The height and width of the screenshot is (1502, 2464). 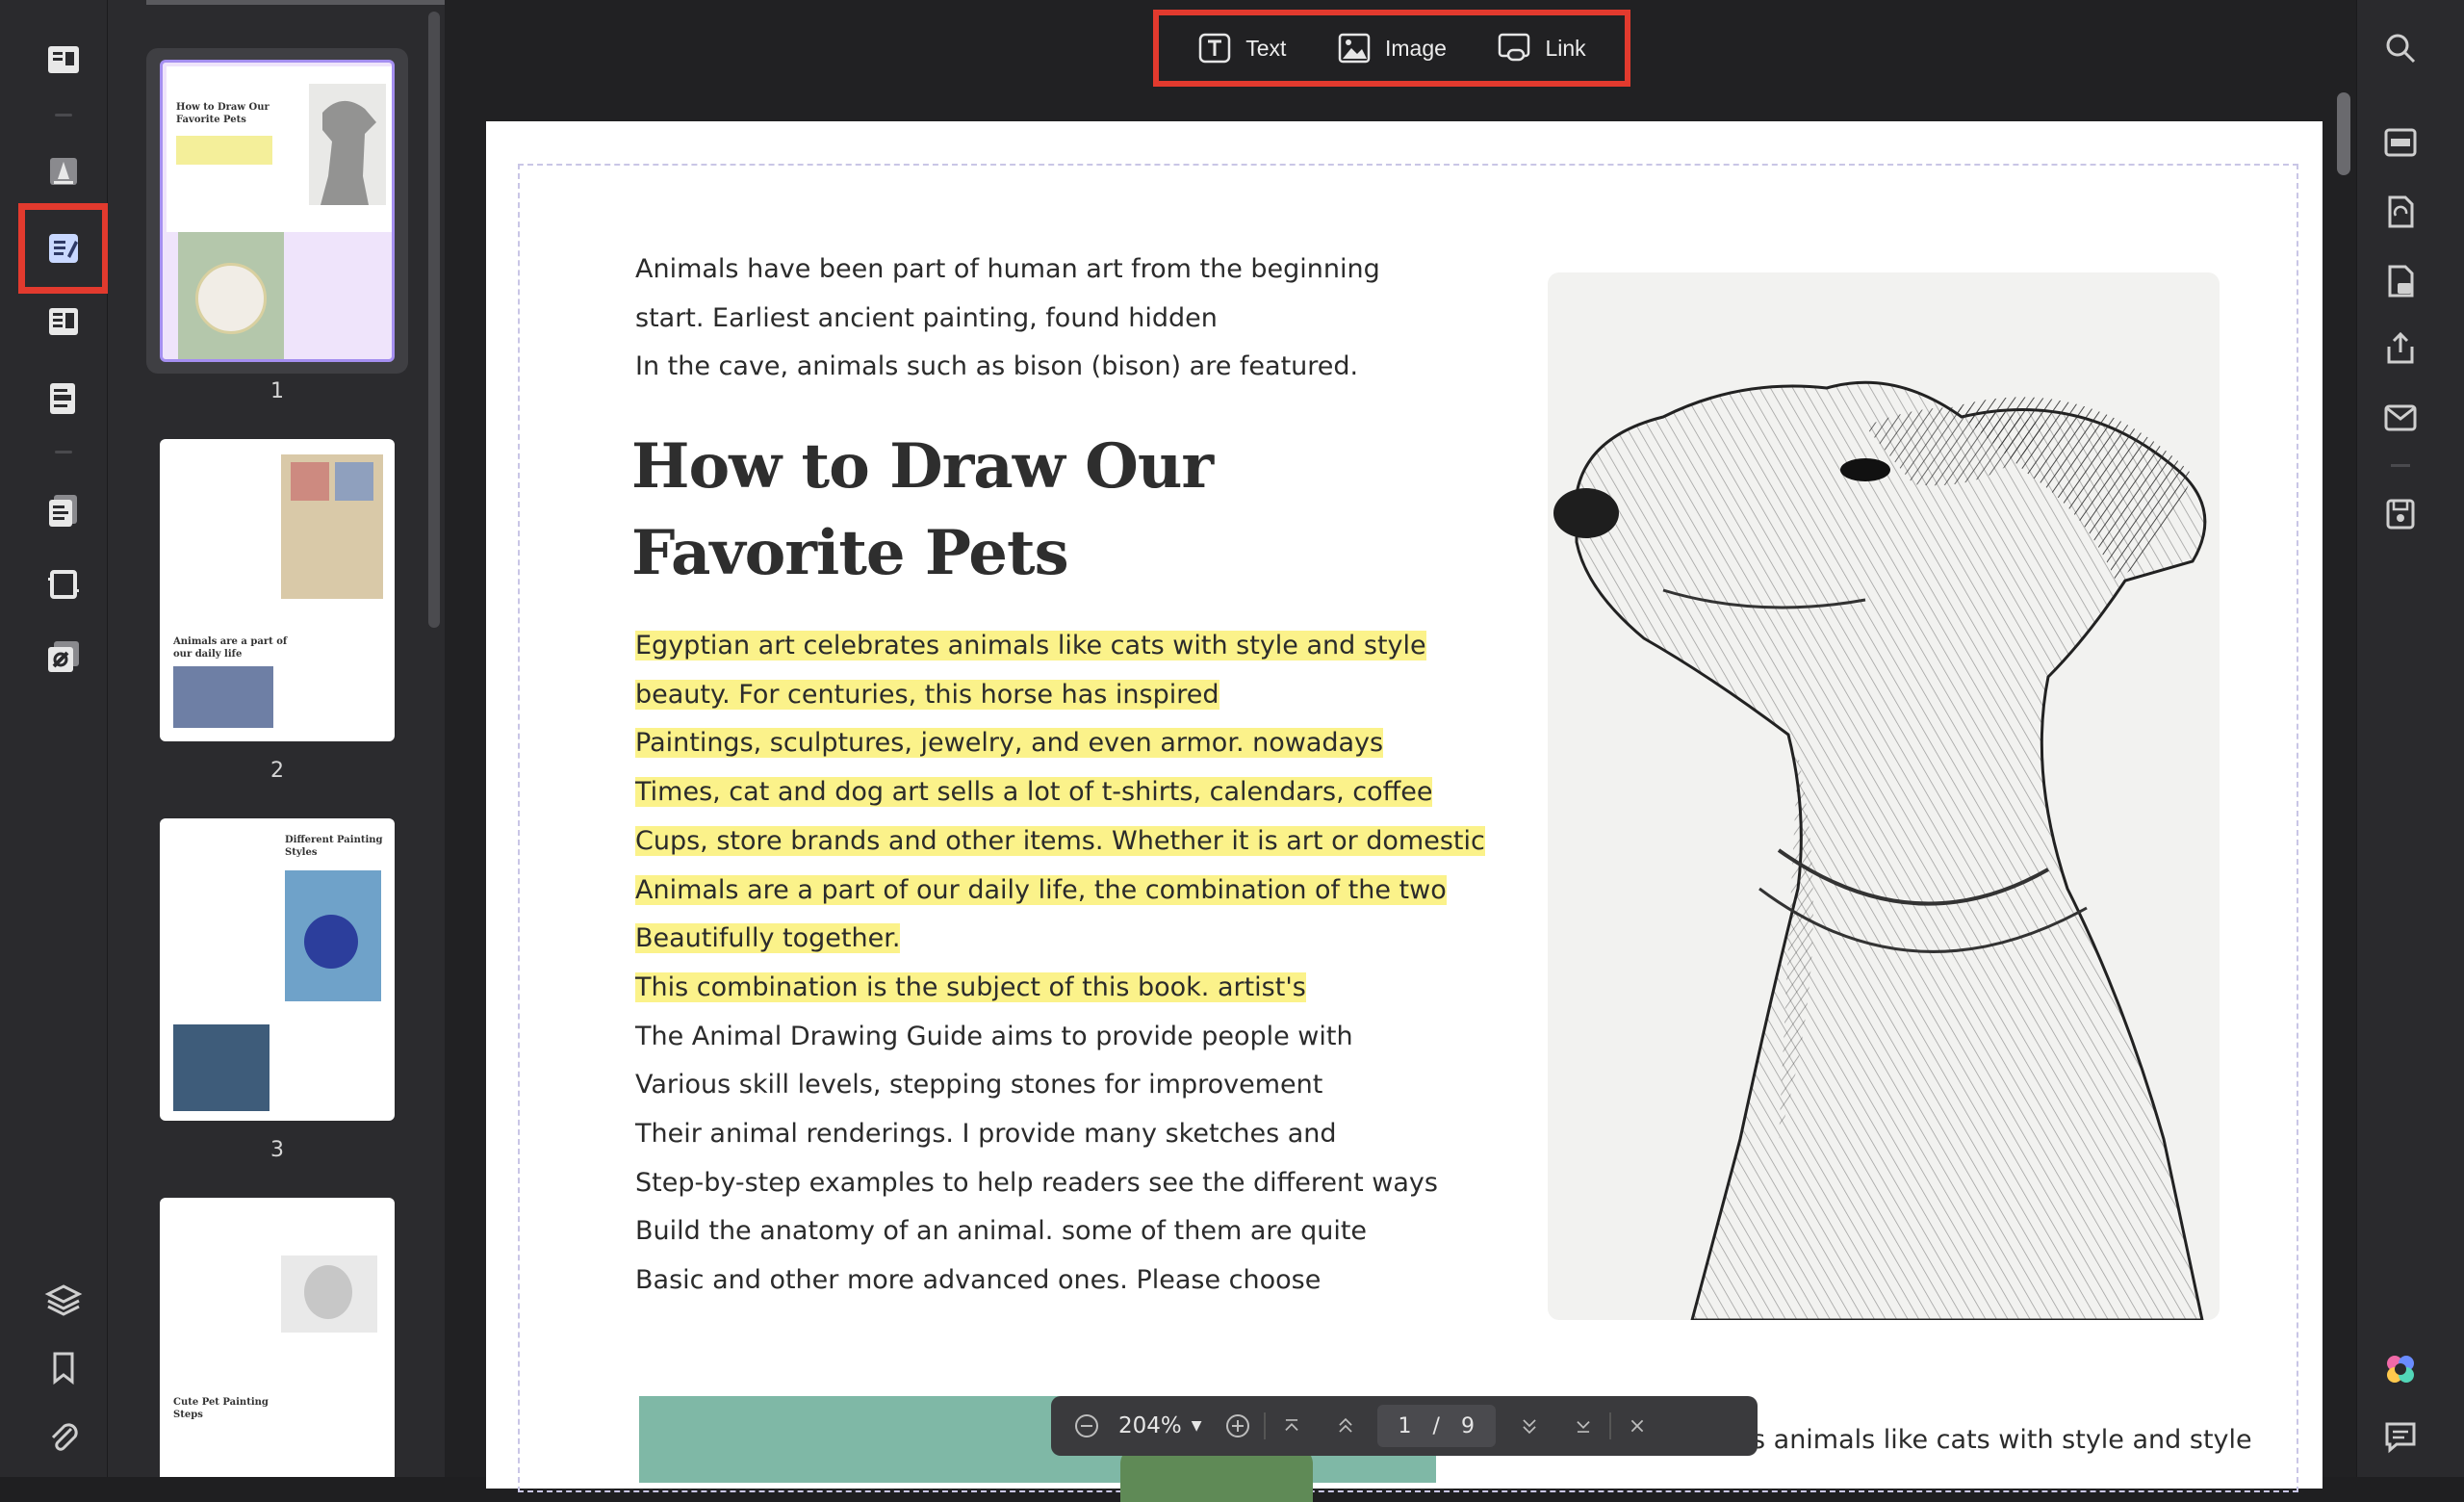 What do you see at coordinates (277, 1337) in the screenshot?
I see `thumbnail-page-4: Cute Pet Painting Steps` at bounding box center [277, 1337].